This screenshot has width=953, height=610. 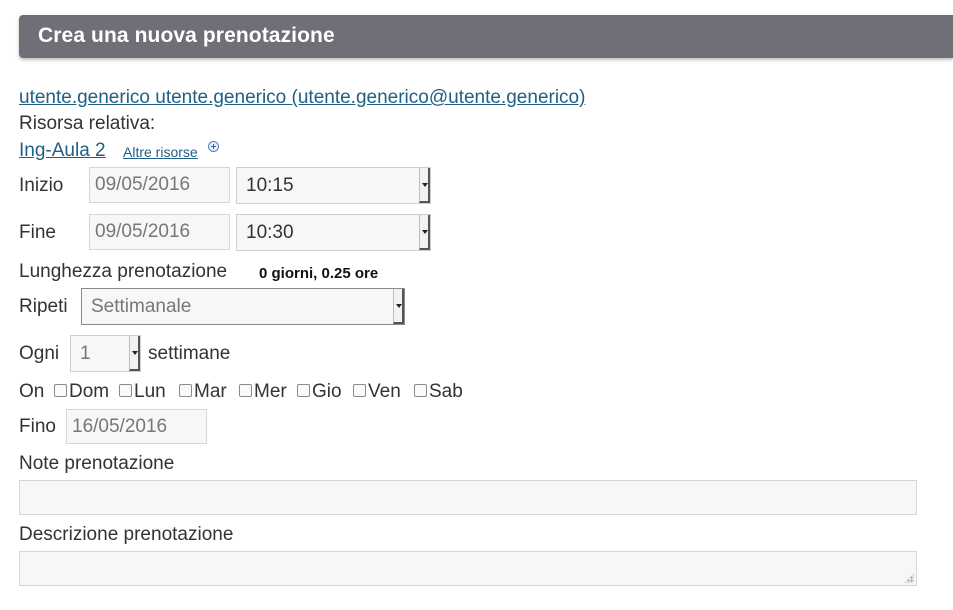 What do you see at coordinates (159, 232) in the screenshot?
I see `end-date-input: 09/05/2016` at bounding box center [159, 232].